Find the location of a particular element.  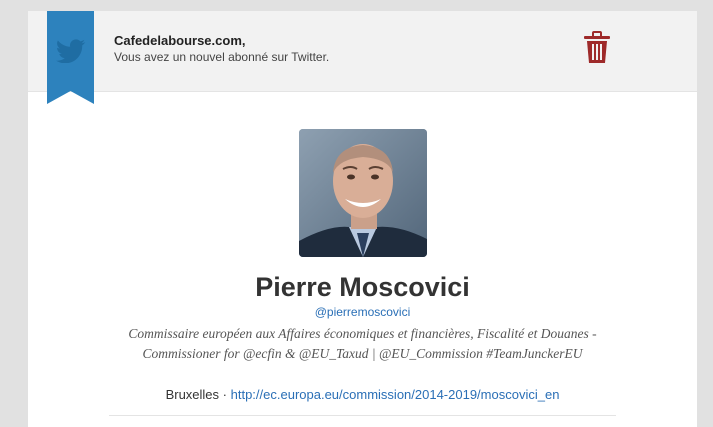

notification-message: Vous avez un nouvel abonné sur Twitter. is located at coordinates (222, 57).